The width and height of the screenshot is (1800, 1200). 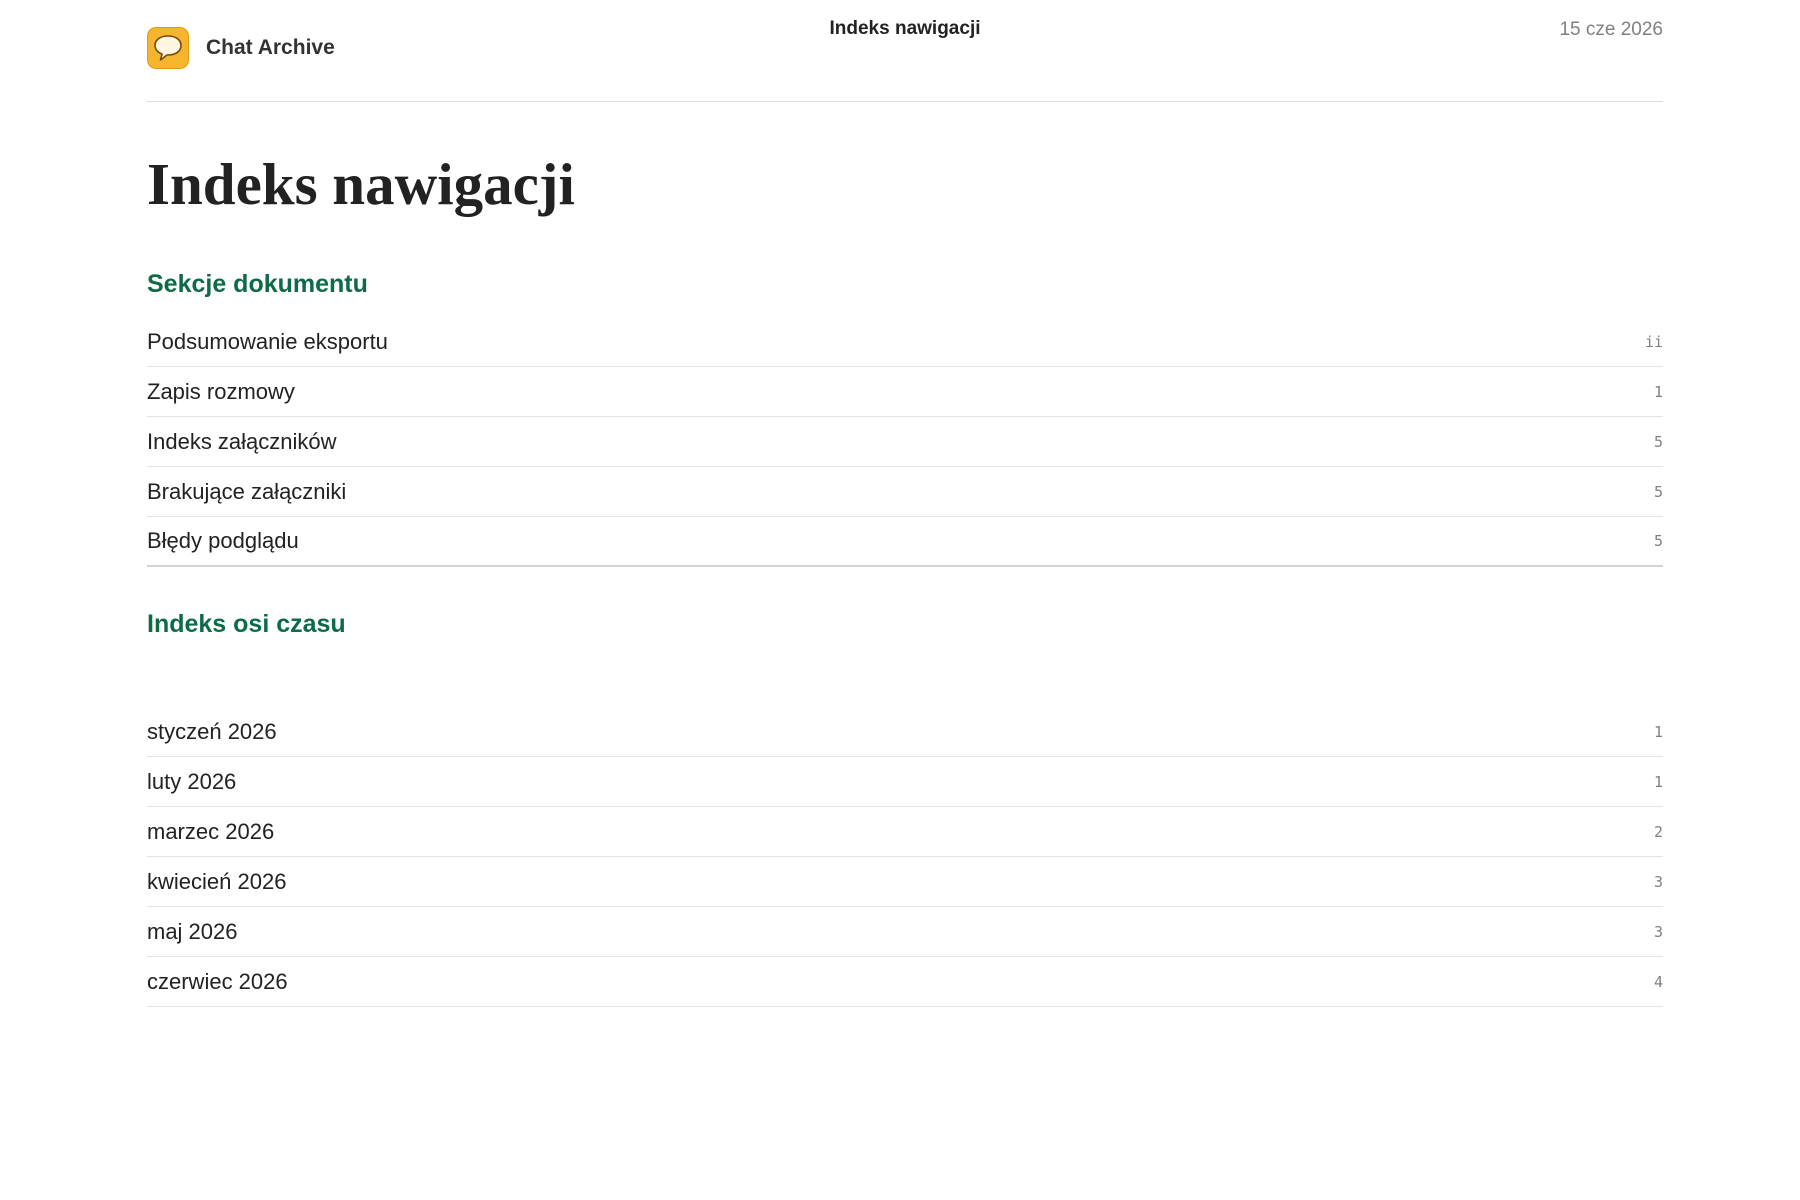 What do you see at coordinates (267, 342) in the screenshot?
I see `toc-entry-label: Podsumowanie eksportu` at bounding box center [267, 342].